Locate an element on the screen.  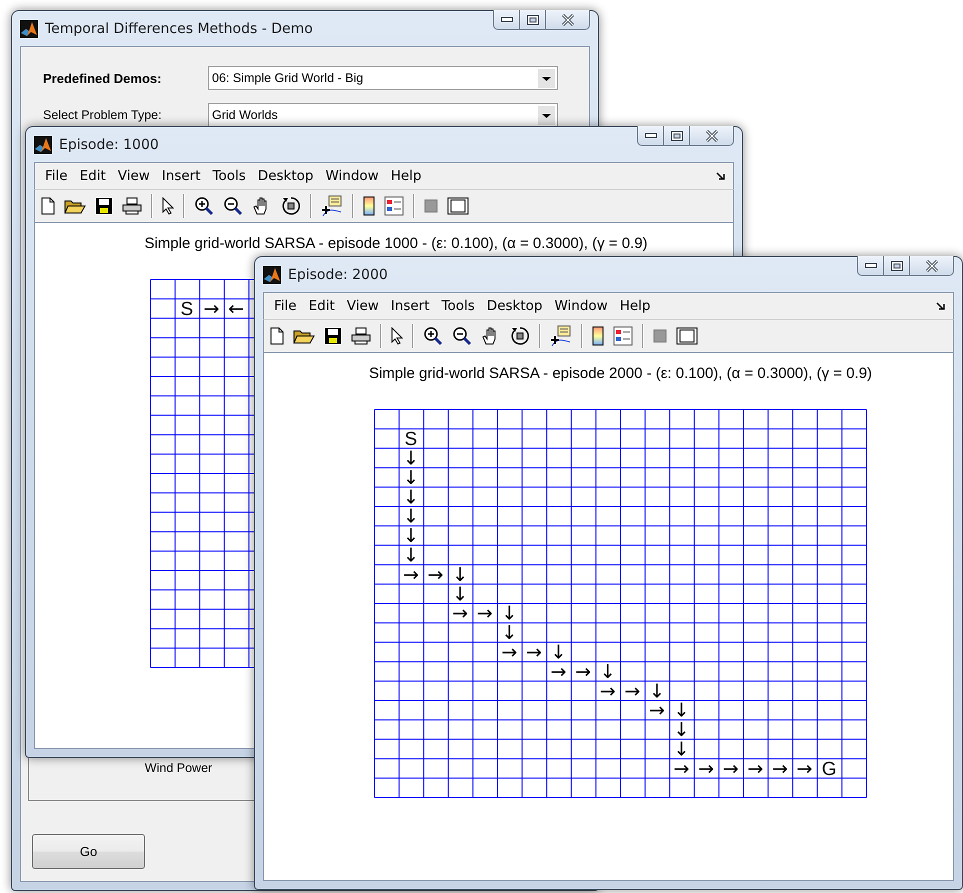
grid-letter: G is located at coordinates (829, 769).